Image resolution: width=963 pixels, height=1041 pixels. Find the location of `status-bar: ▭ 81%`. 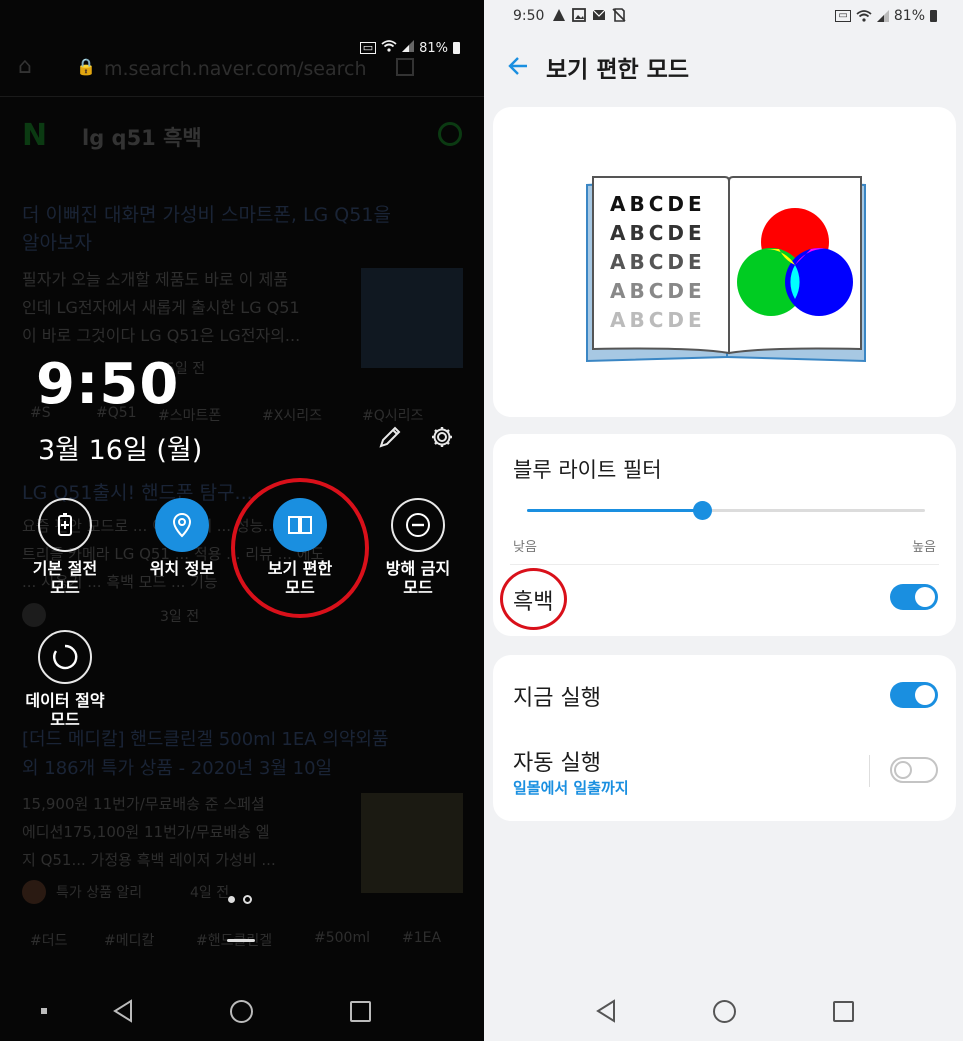

status-bar: ▭ 81% is located at coordinates (409, 48).